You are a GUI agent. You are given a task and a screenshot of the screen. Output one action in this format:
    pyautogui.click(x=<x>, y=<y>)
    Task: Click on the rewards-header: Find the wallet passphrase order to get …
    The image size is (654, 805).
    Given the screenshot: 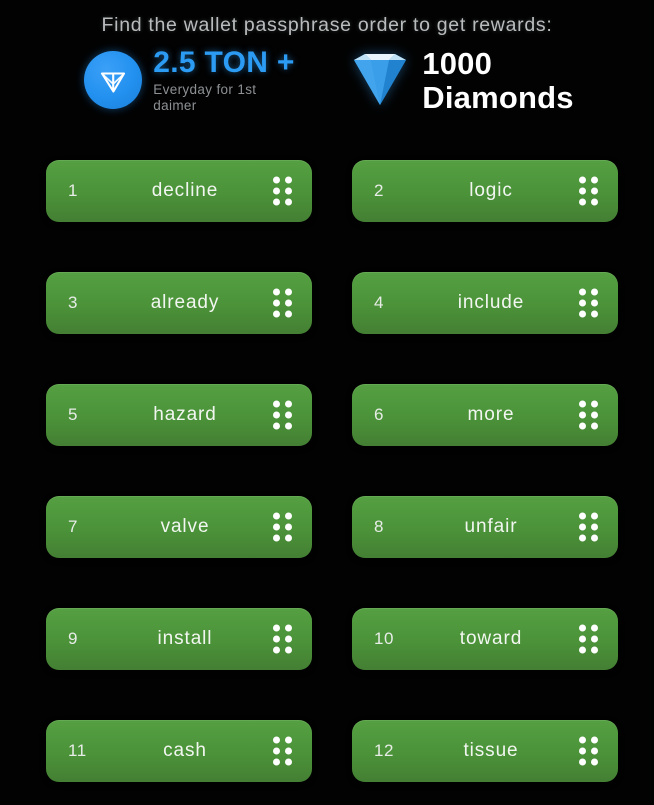 What is the action you would take?
    pyautogui.click(x=327, y=57)
    